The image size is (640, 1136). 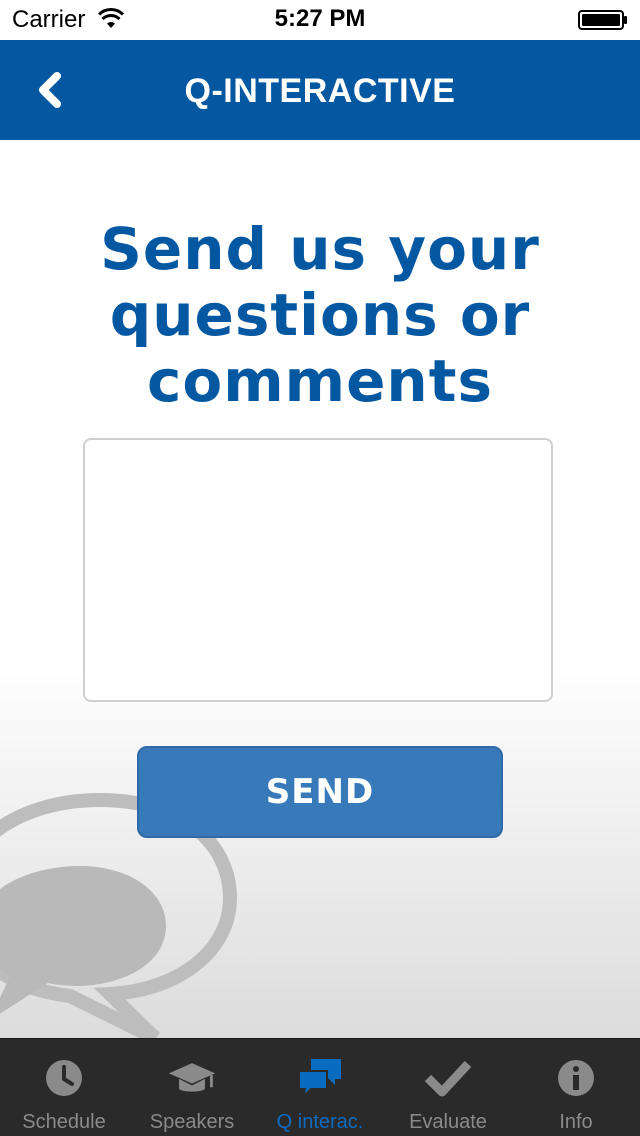 I want to click on nav-bar: Q-INTERACTIVE, so click(x=320, y=90).